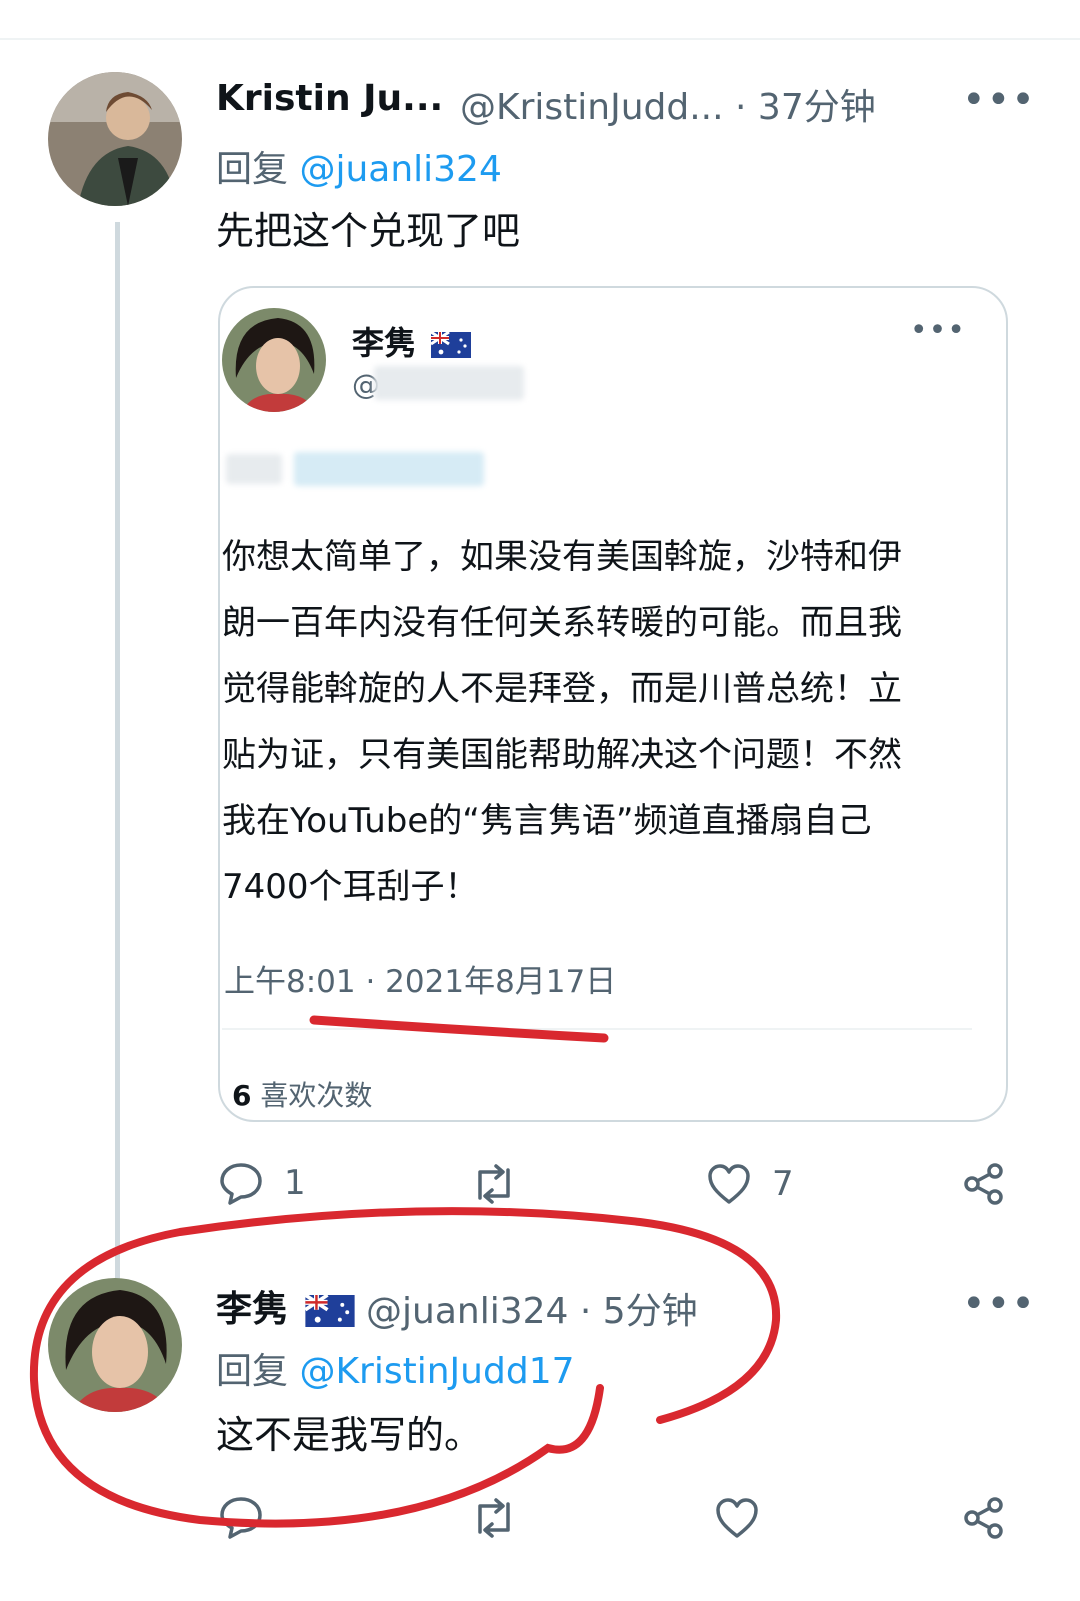  Describe the element at coordinates (400, 169) in the screenshot. I see `reply-mention-link: @juanli324` at that location.